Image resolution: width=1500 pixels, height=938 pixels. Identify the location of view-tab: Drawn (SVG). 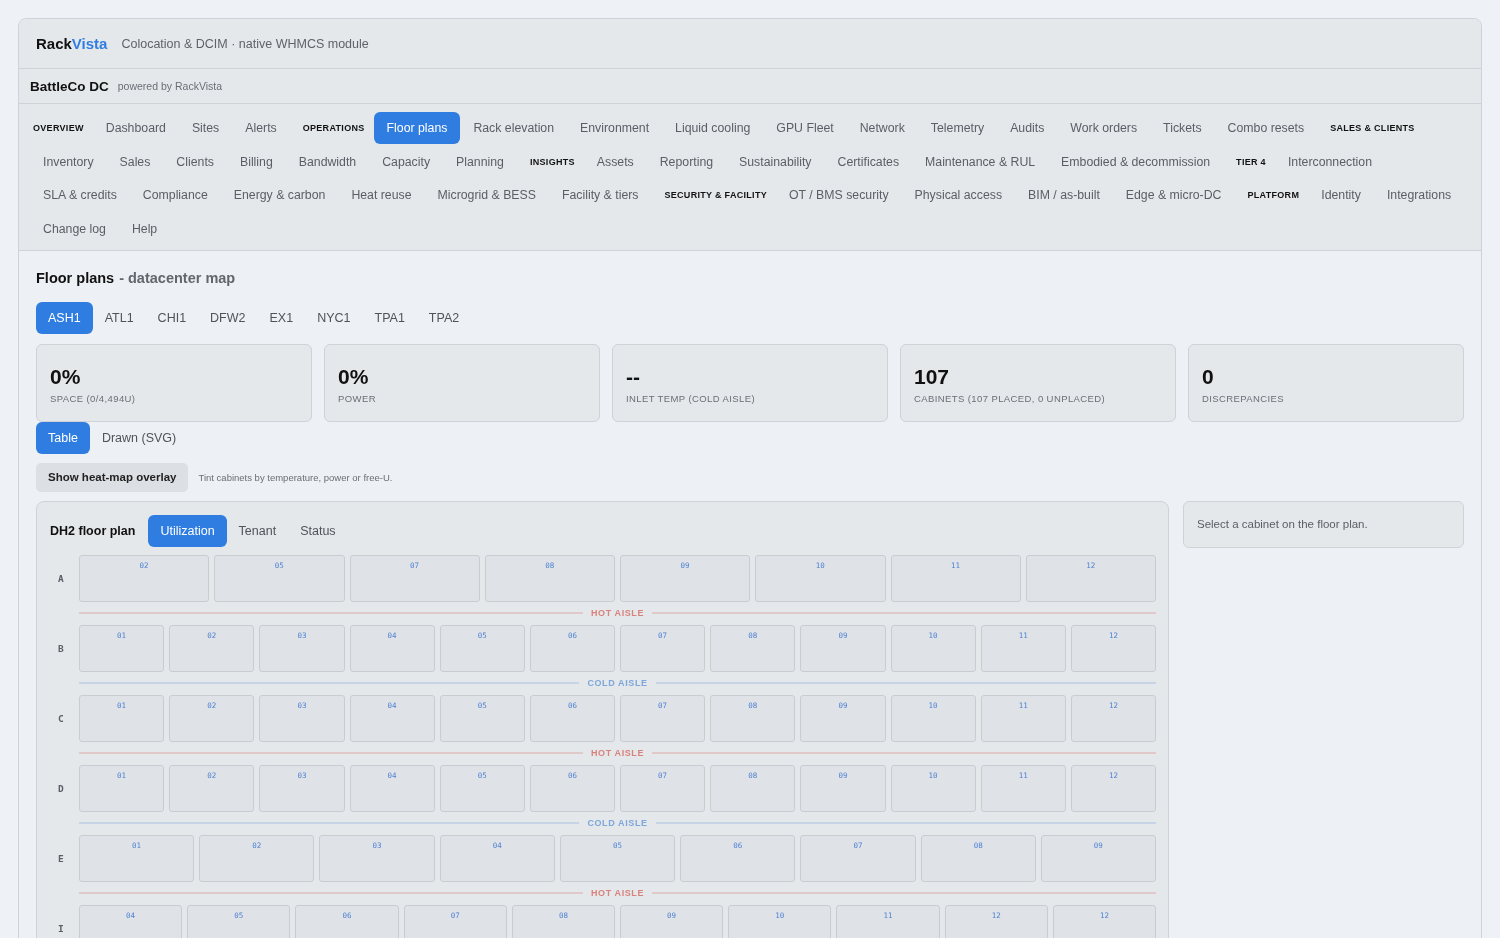
(139, 437).